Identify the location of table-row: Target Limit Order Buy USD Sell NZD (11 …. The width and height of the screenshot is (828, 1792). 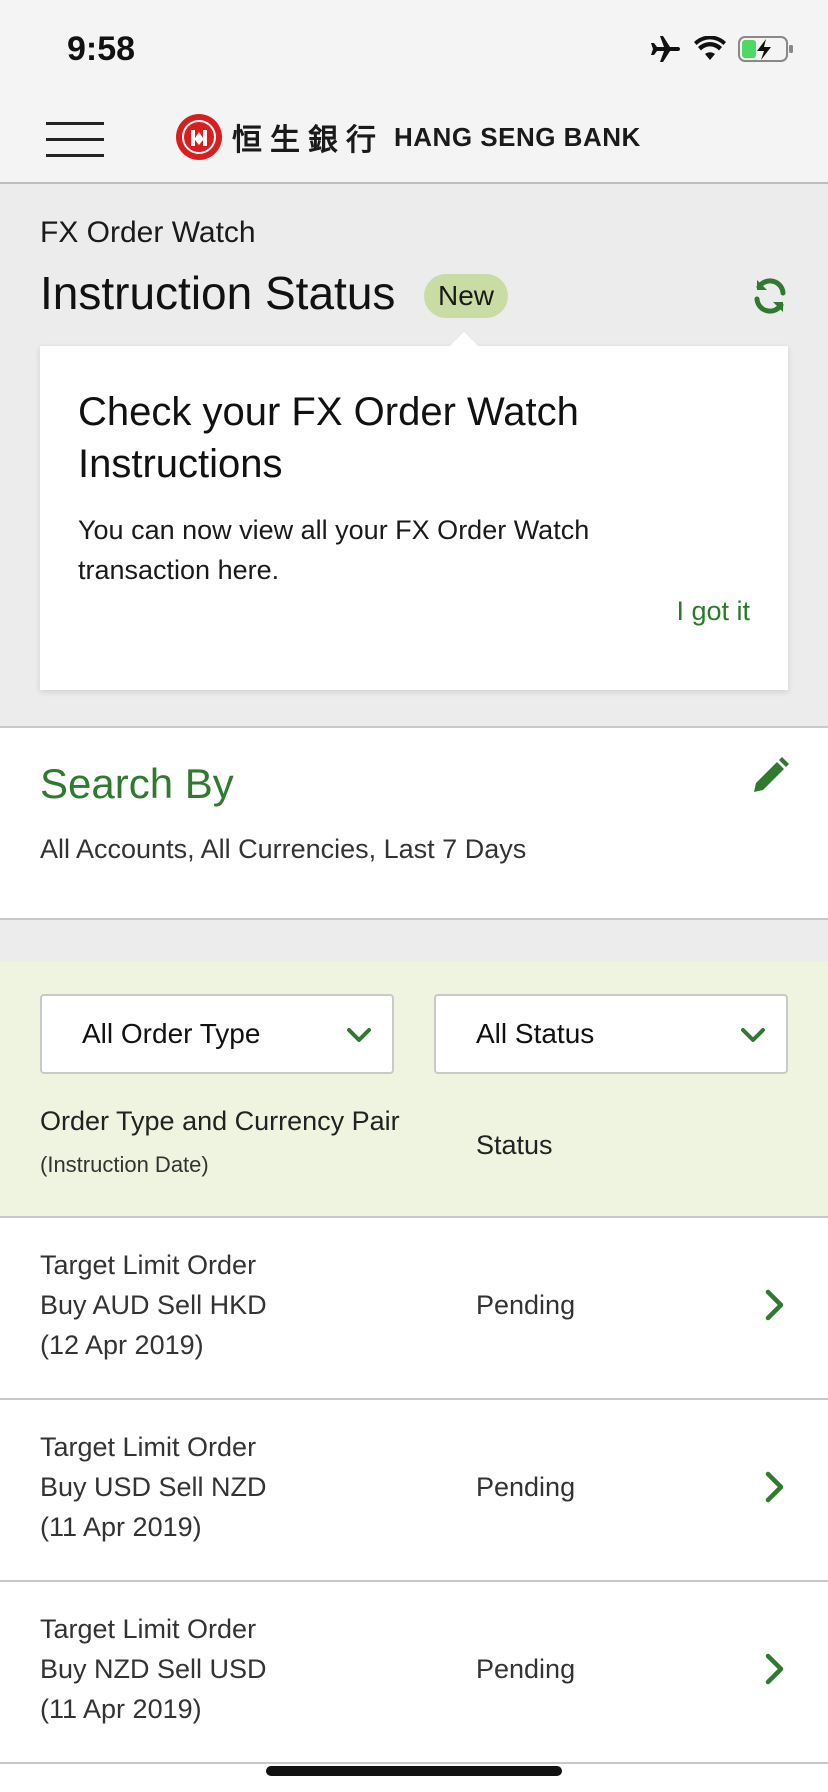
(414, 1491).